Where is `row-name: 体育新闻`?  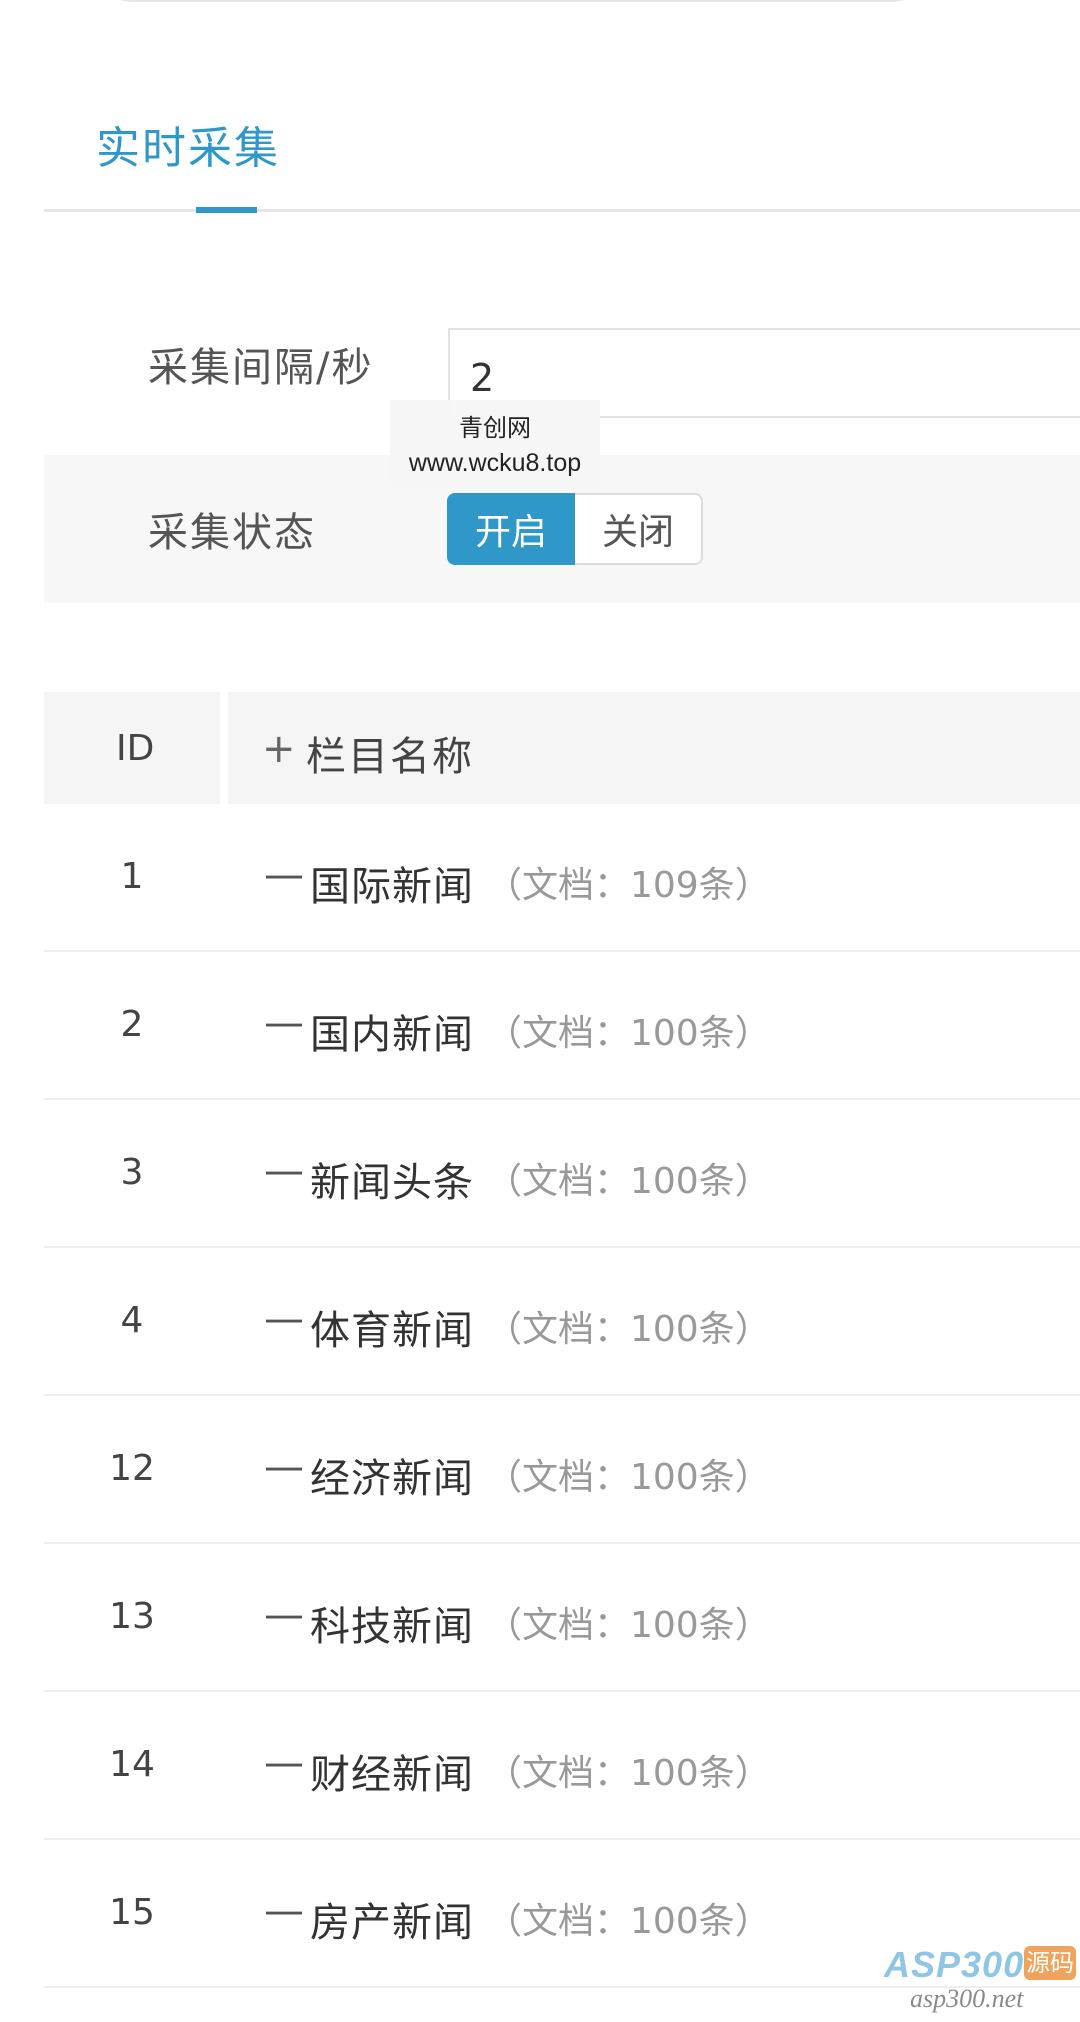
row-name: 体育新闻 is located at coordinates (392, 1331).